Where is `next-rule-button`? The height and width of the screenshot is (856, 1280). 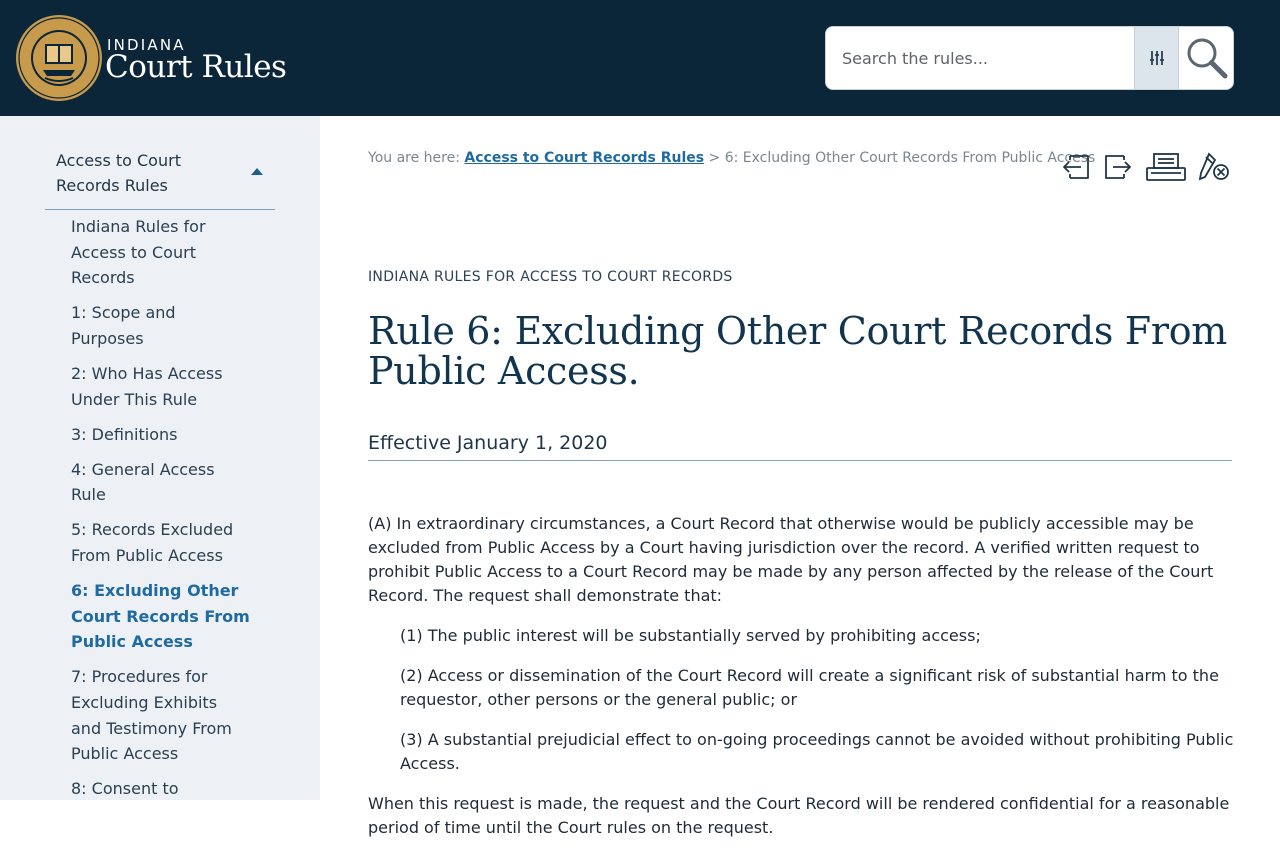 next-rule-button is located at coordinates (1119, 167).